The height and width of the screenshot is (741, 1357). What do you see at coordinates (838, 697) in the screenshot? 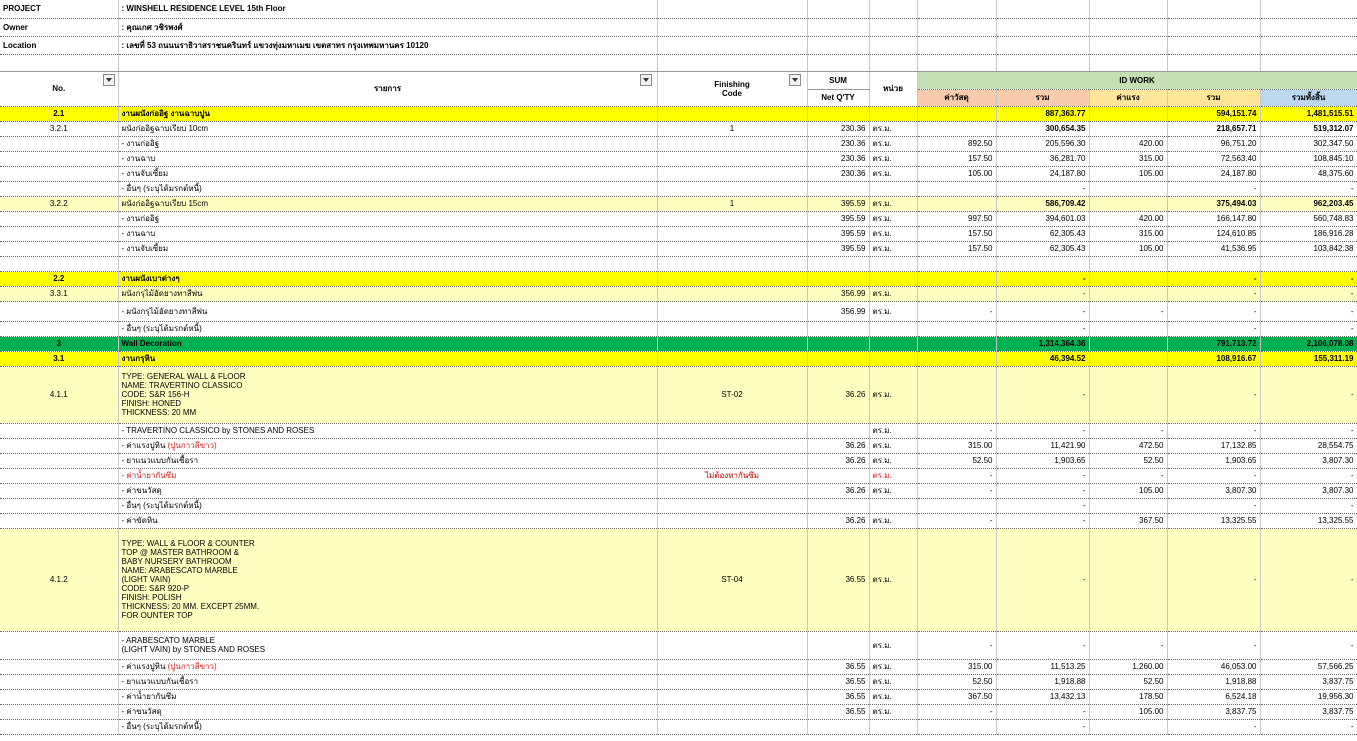
I see `row-net-qty: 36.55` at bounding box center [838, 697].